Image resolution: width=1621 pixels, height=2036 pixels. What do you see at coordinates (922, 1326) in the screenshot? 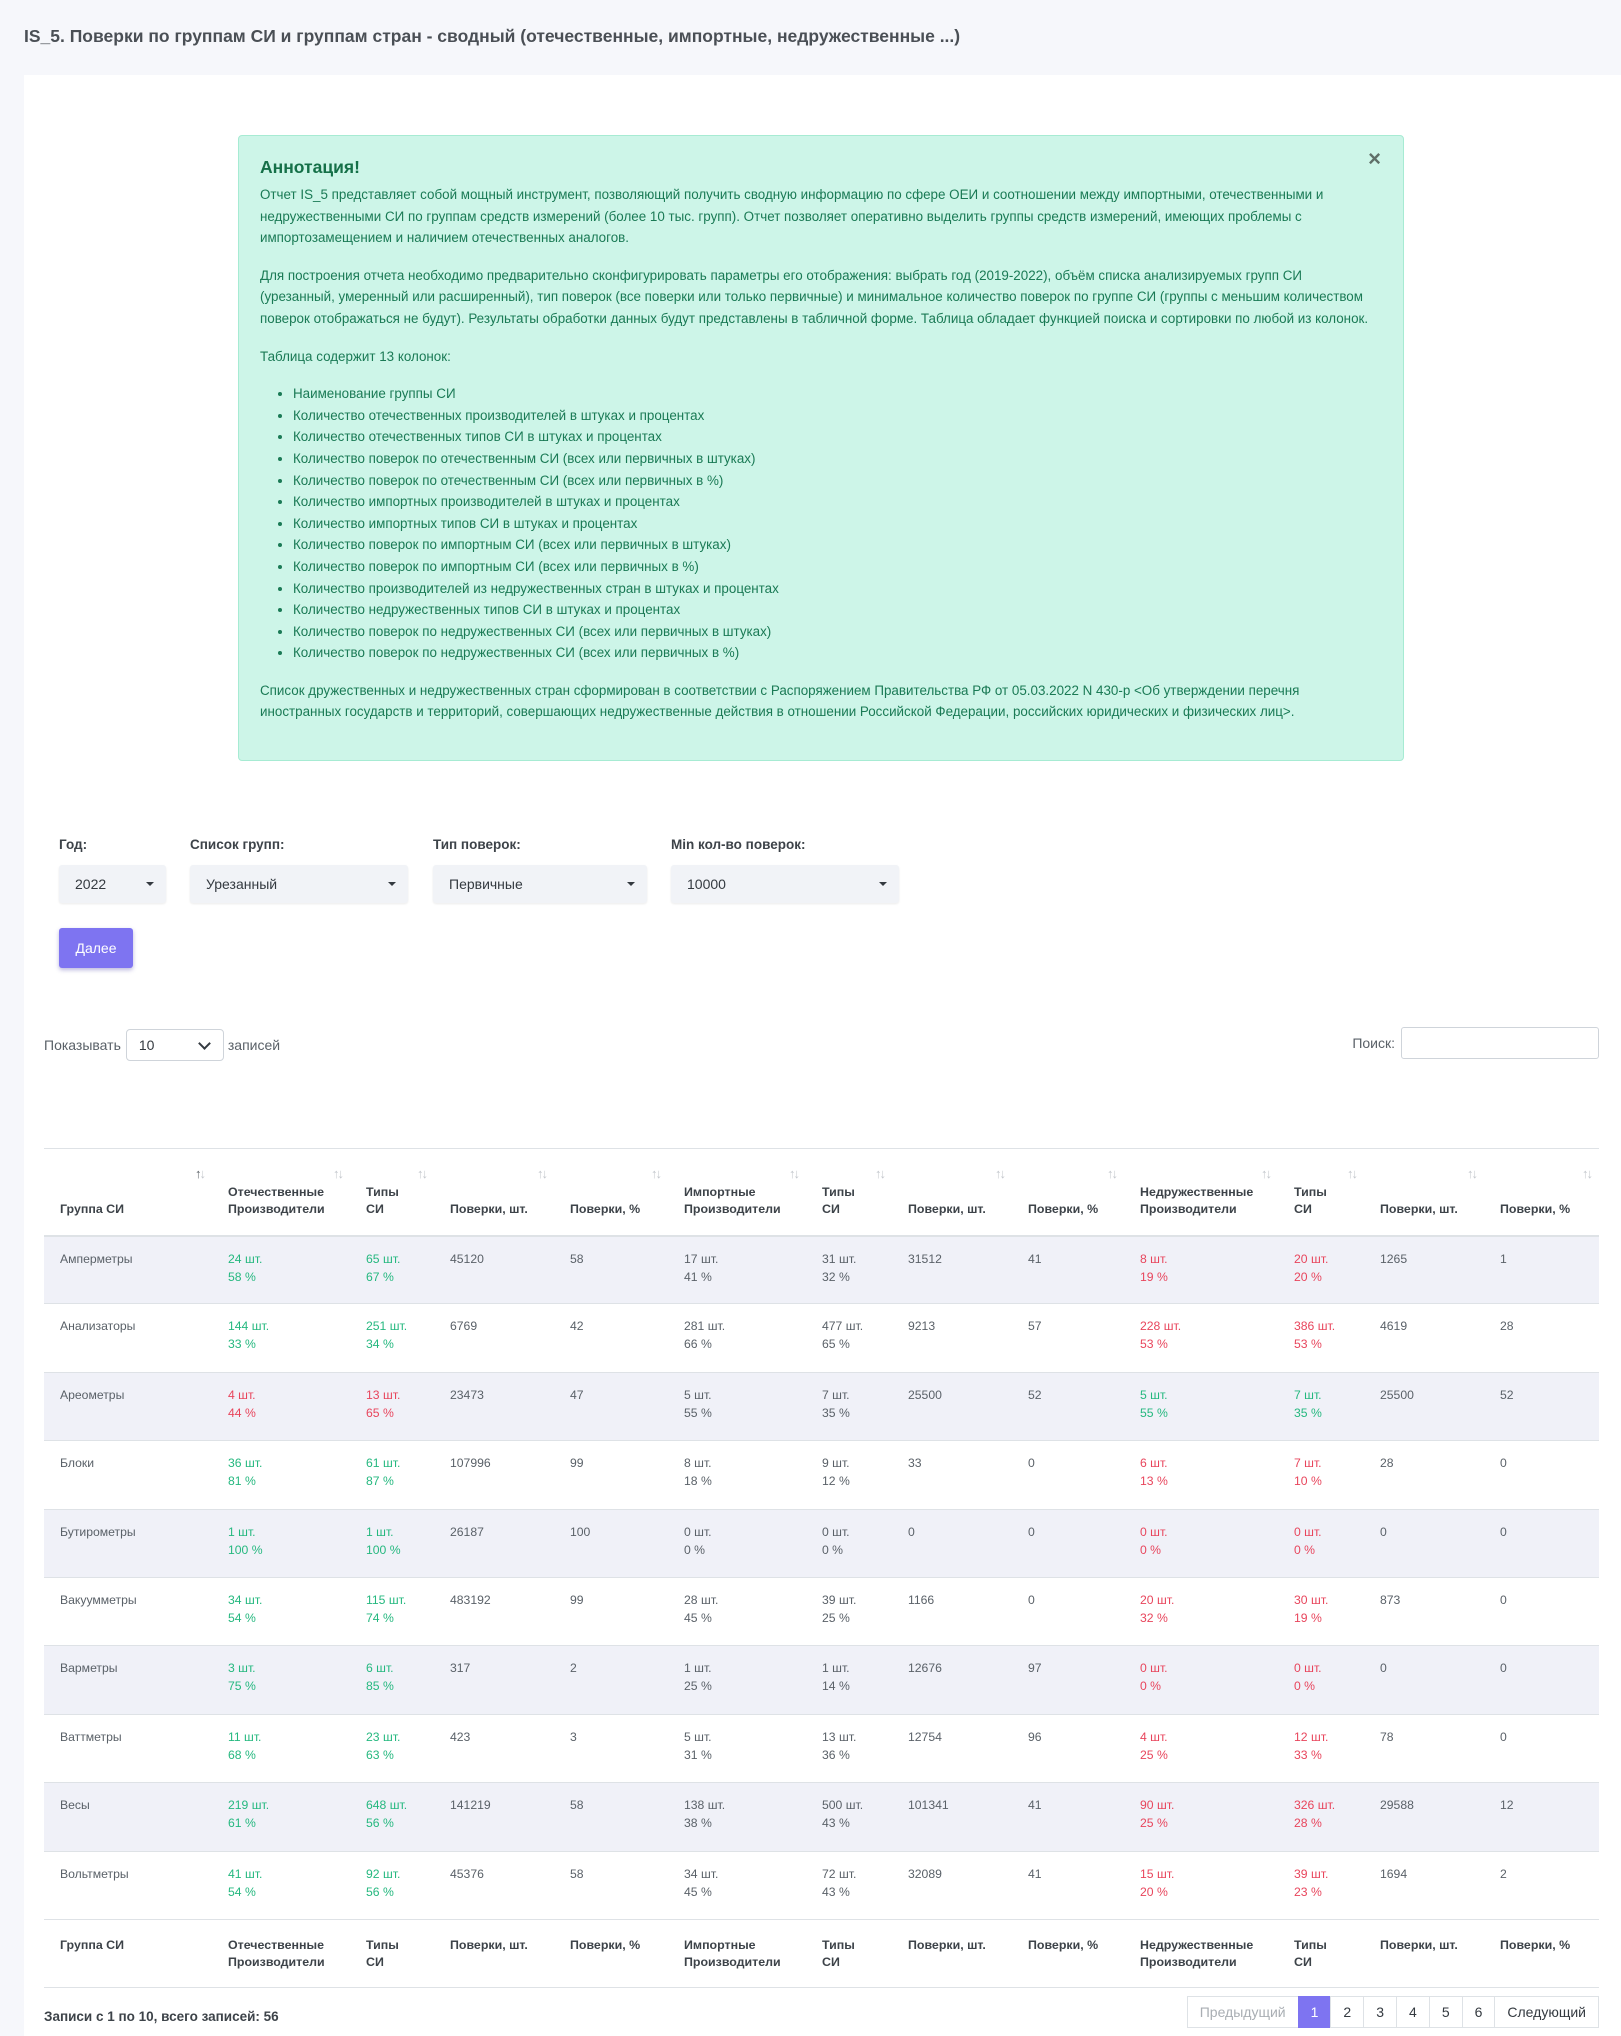
I see `imp-verifications-cell: 9213` at bounding box center [922, 1326].